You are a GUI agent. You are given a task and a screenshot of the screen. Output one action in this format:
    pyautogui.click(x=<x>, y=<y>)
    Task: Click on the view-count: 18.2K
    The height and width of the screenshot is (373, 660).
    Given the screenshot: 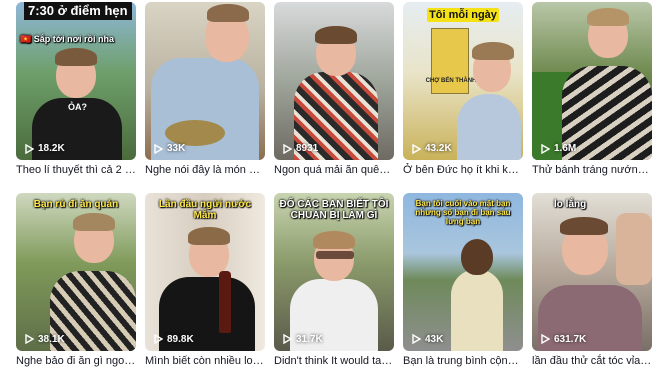 What is the action you would take?
    pyautogui.click(x=44, y=148)
    